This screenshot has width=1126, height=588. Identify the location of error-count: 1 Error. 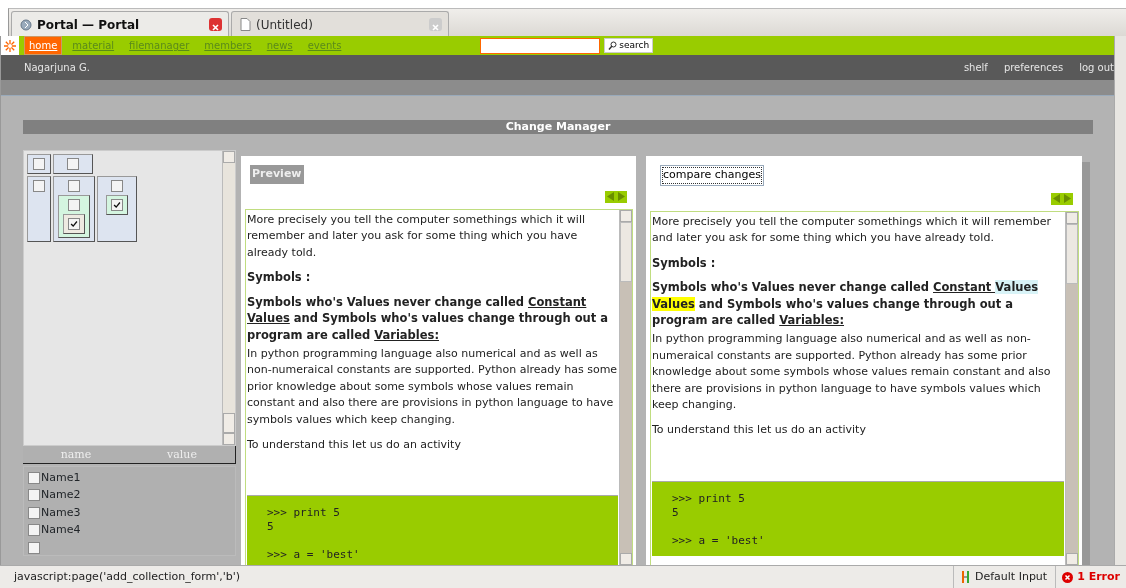
(1098, 576).